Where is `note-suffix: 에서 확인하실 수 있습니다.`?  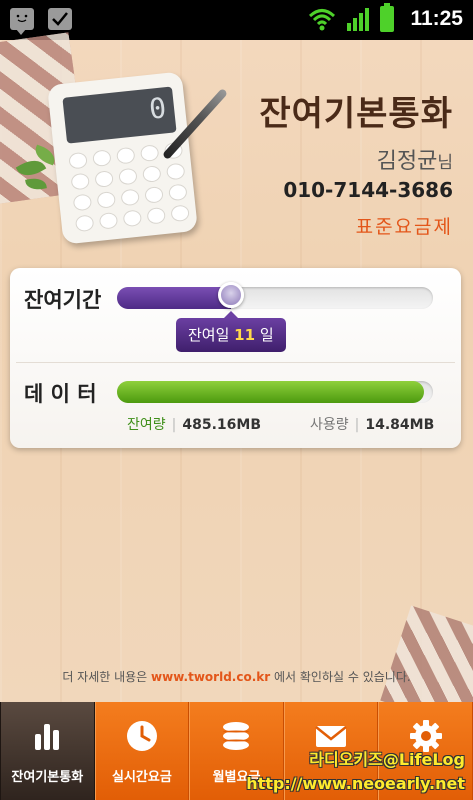
note-suffix: 에서 확인하실 수 있습니다. is located at coordinates (340, 677).